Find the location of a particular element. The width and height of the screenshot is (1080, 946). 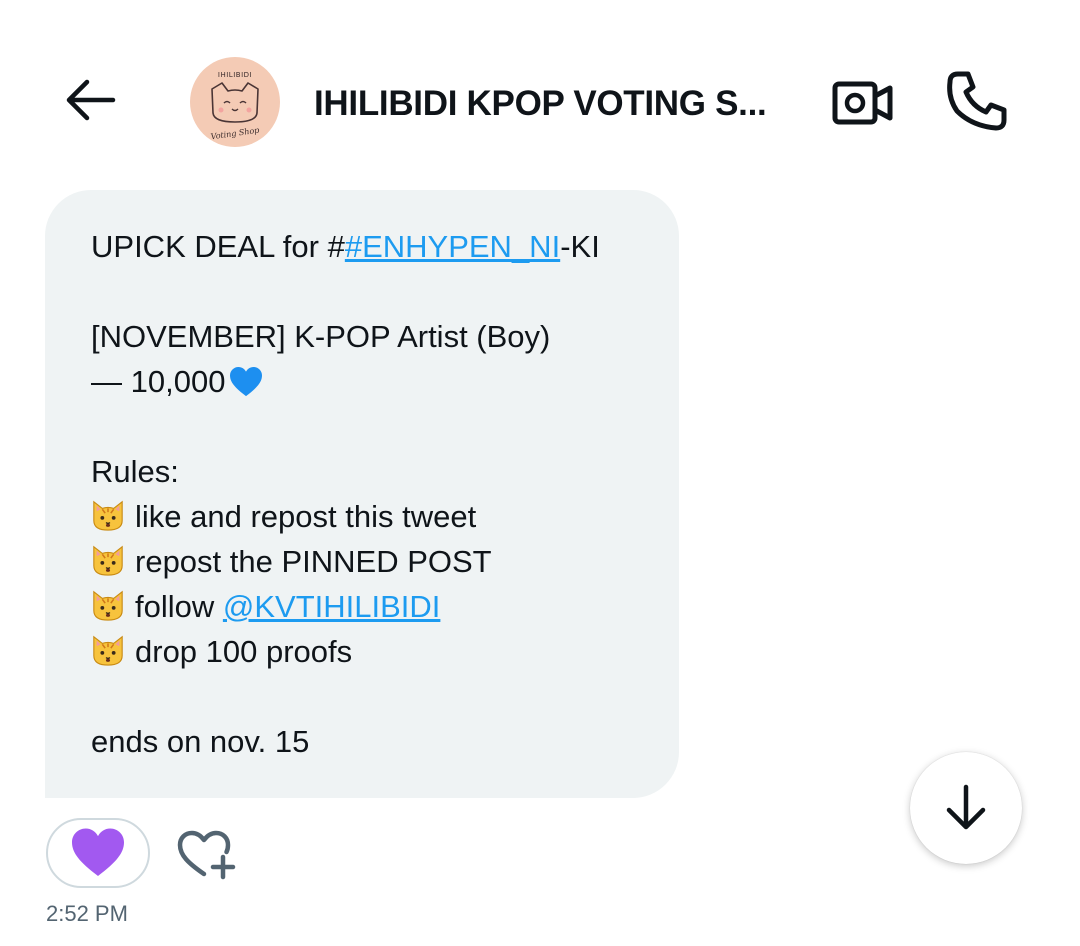

add-reaction-button is located at coordinates (207, 854).